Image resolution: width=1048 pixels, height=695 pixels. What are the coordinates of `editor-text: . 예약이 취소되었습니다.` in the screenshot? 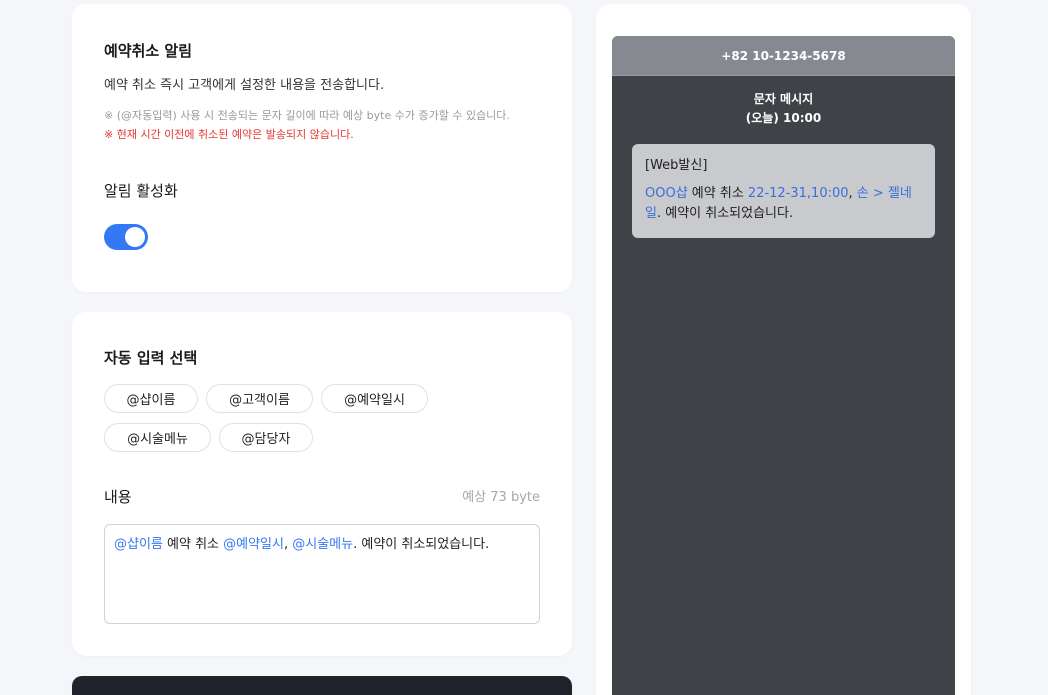 It's located at (421, 544).